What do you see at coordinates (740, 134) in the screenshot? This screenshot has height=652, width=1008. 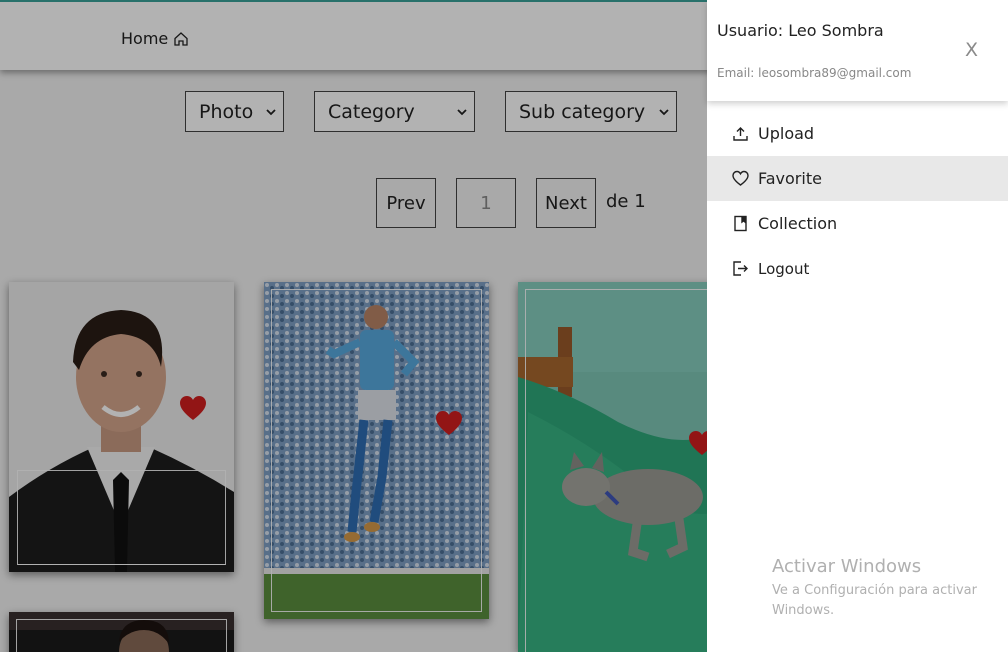 I see `upload-icon` at bounding box center [740, 134].